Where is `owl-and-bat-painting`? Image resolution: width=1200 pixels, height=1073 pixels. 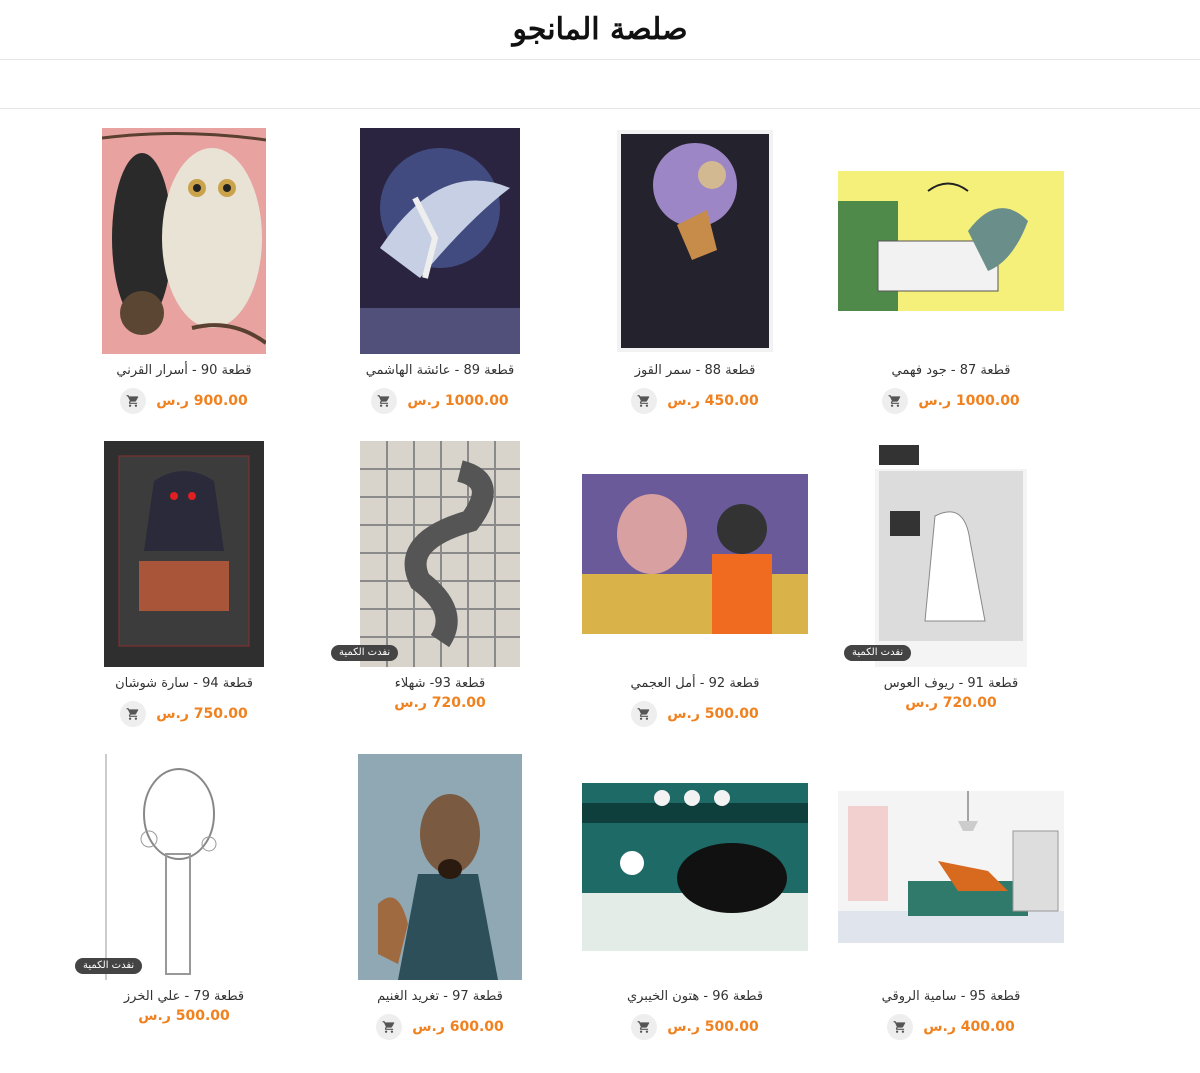 owl-and-bat-painting is located at coordinates (184, 241).